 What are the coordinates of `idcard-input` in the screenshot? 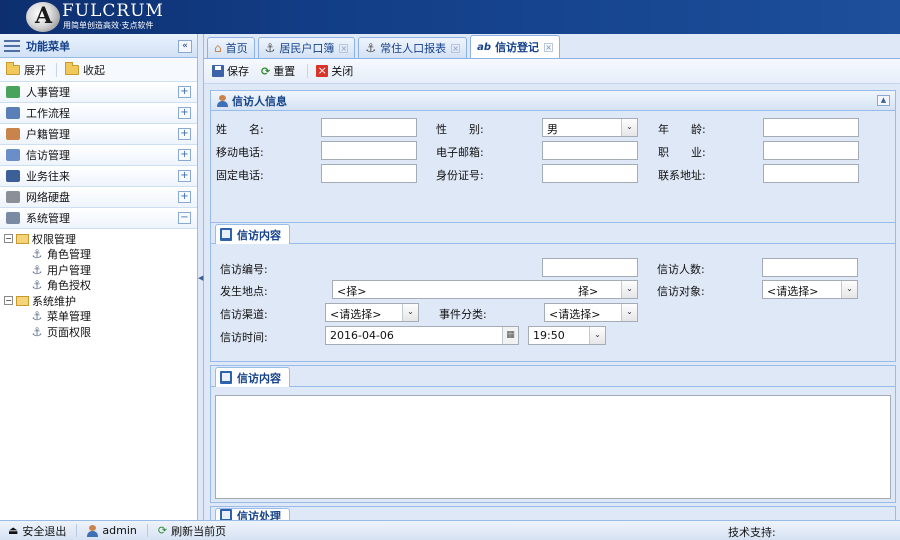 It's located at (590, 173).